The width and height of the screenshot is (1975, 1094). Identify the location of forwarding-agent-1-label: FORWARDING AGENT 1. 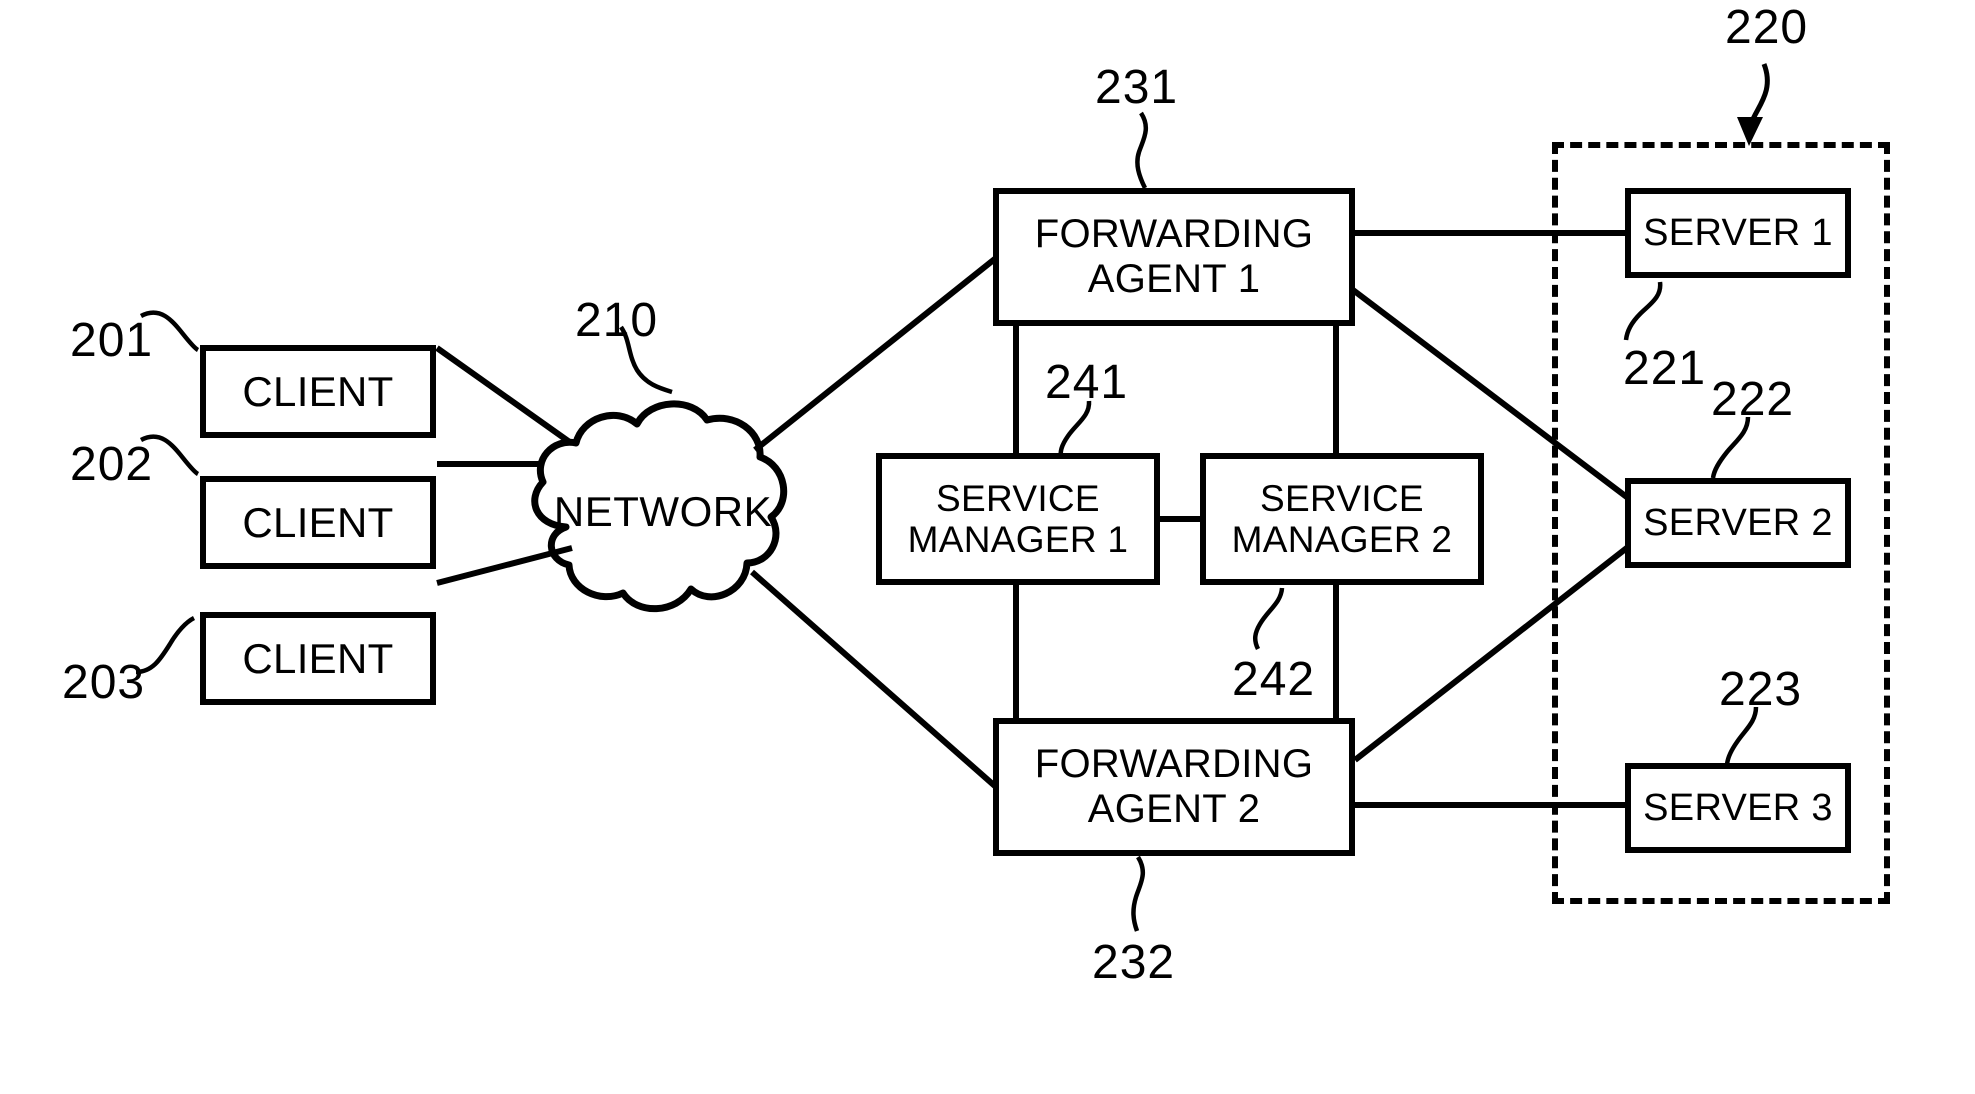
(1174, 256).